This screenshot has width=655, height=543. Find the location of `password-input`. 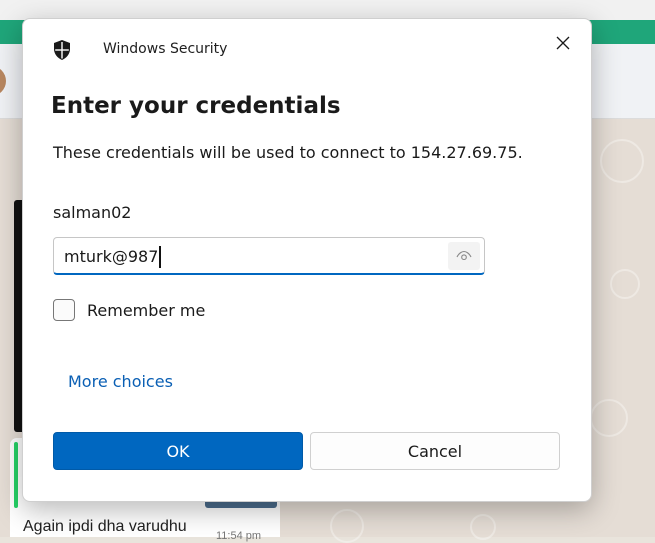

password-input is located at coordinates (249, 256).